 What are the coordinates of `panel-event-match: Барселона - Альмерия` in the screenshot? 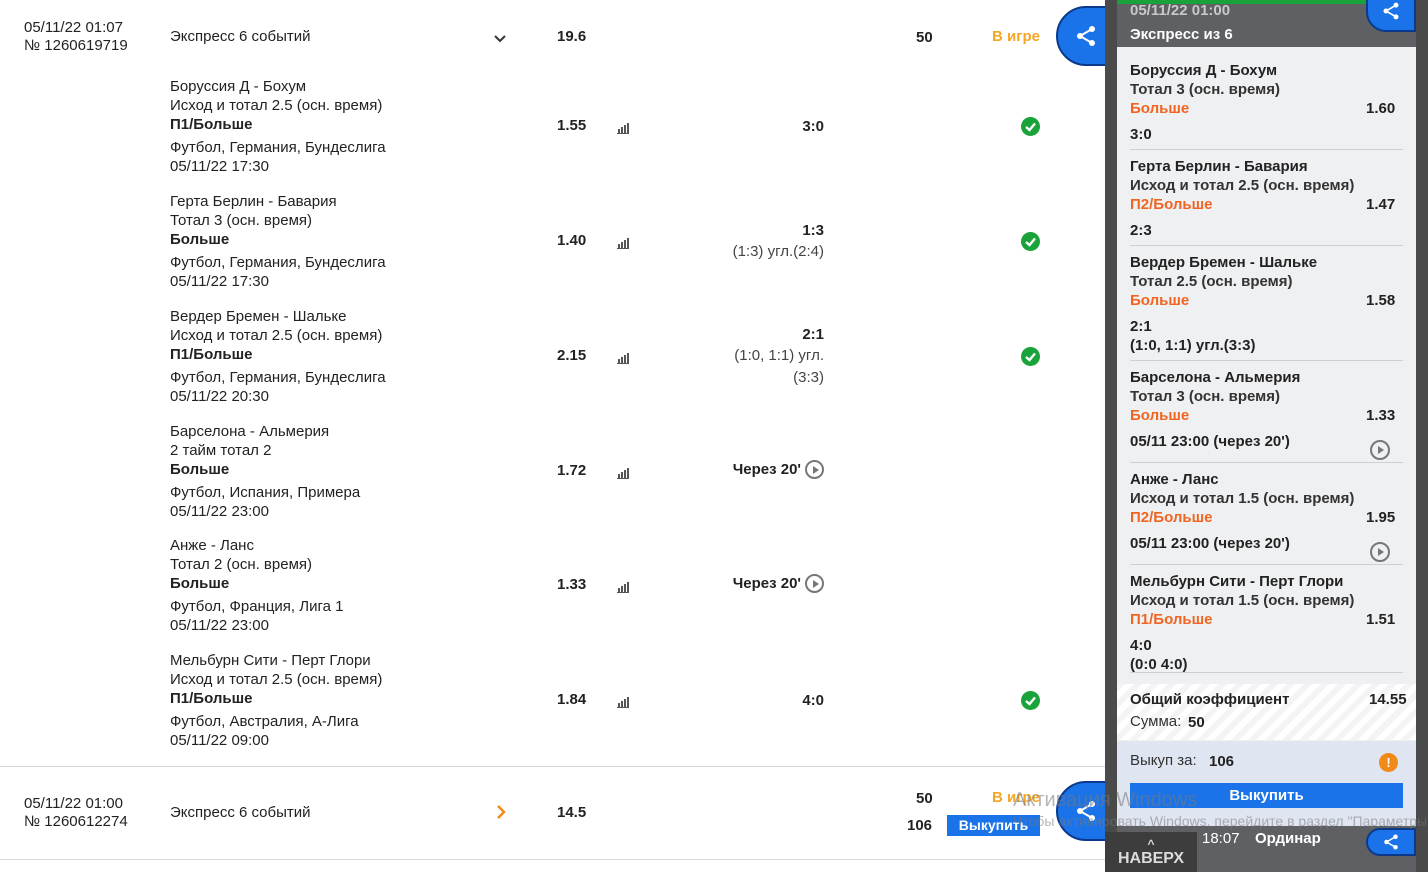 It's located at (1215, 377).